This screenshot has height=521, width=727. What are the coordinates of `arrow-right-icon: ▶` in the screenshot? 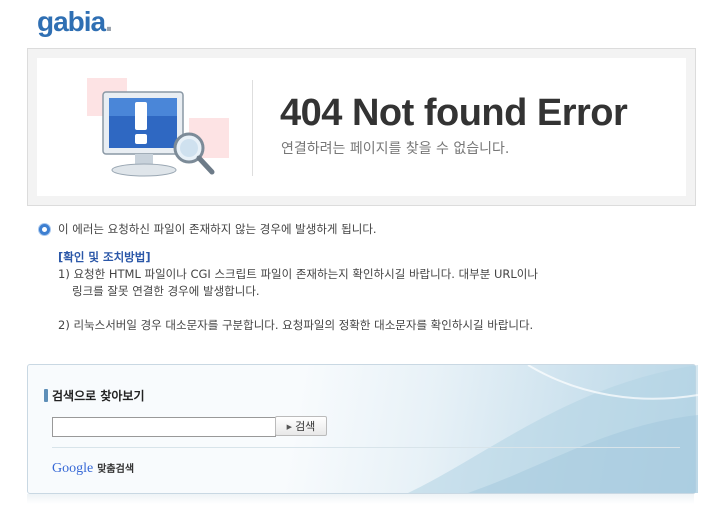 It's located at (289, 427).